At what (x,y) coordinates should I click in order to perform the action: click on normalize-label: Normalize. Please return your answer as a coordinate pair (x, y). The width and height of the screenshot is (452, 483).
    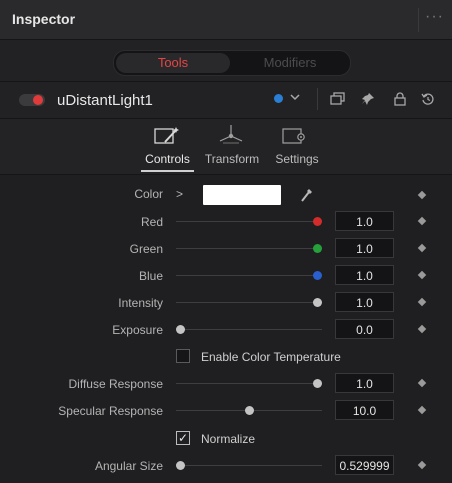
    Looking at the image, I should click on (228, 439).